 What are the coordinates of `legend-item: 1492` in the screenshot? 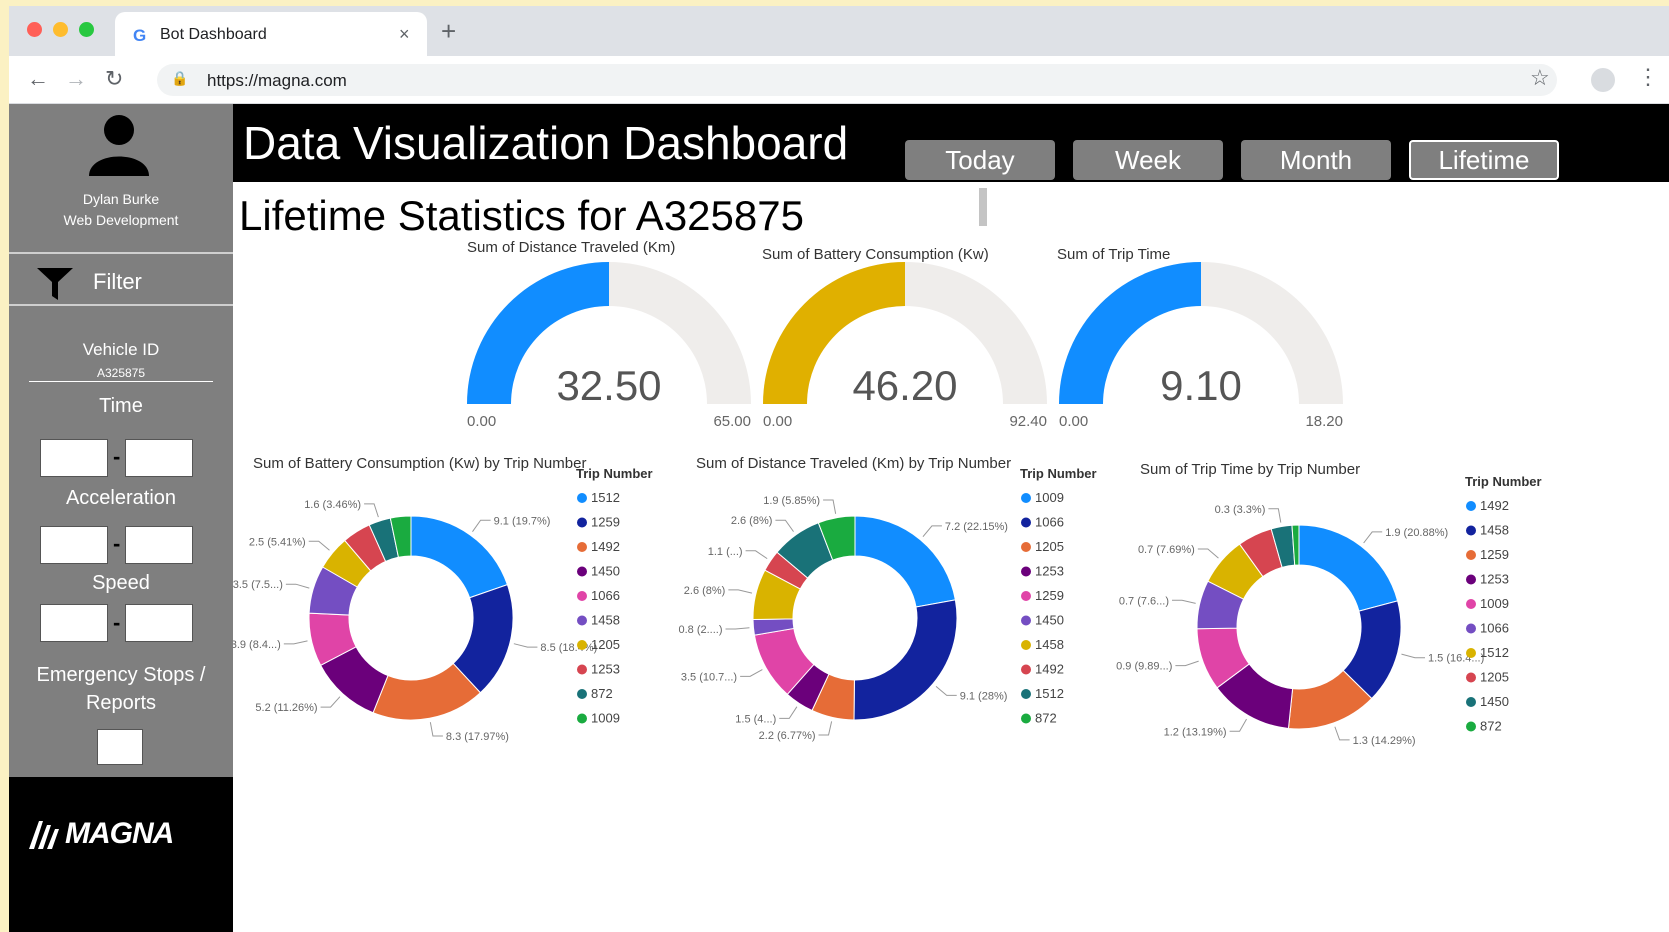 It's located at (1494, 505).